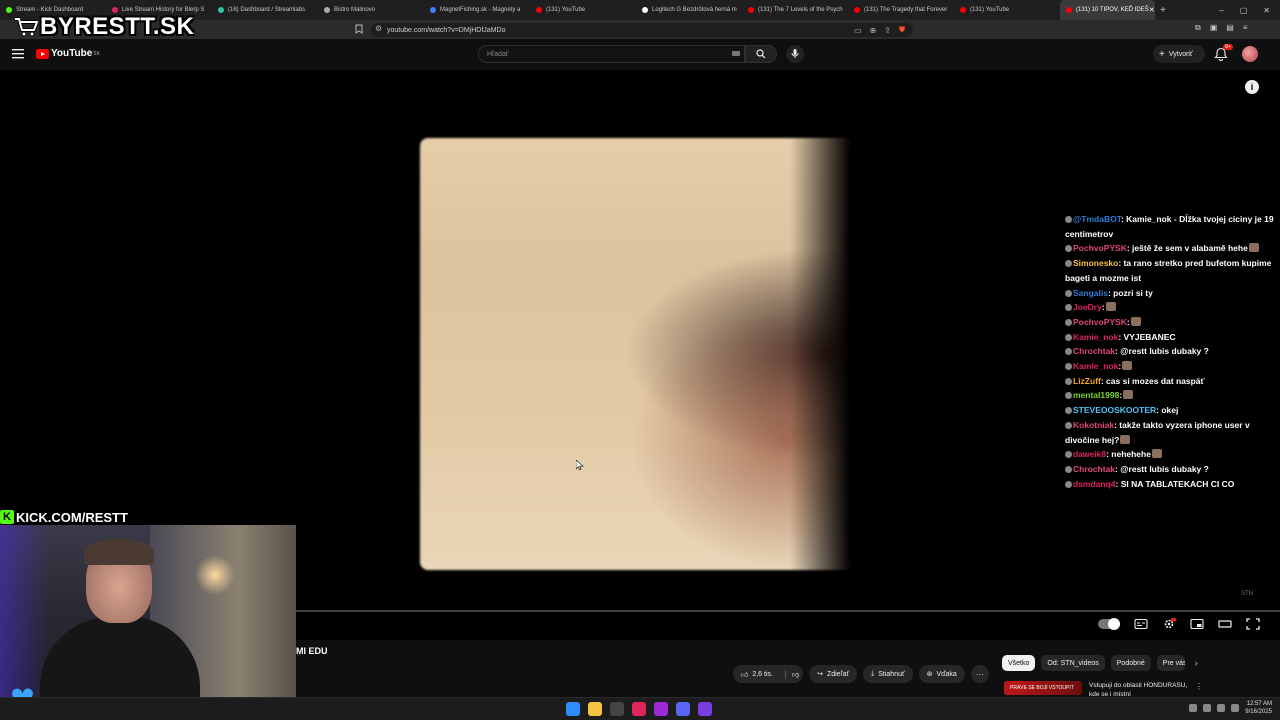 This screenshot has width=1280, height=720. What do you see at coordinates (1199, 686) in the screenshot?
I see `recommended-video-menu-icon: ⋮` at bounding box center [1199, 686].